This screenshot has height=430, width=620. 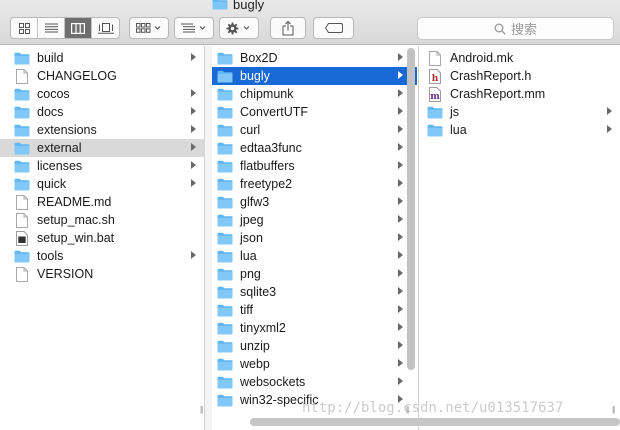 What do you see at coordinates (523, 29) in the screenshot?
I see `search-placeholder: 搜索` at bounding box center [523, 29].